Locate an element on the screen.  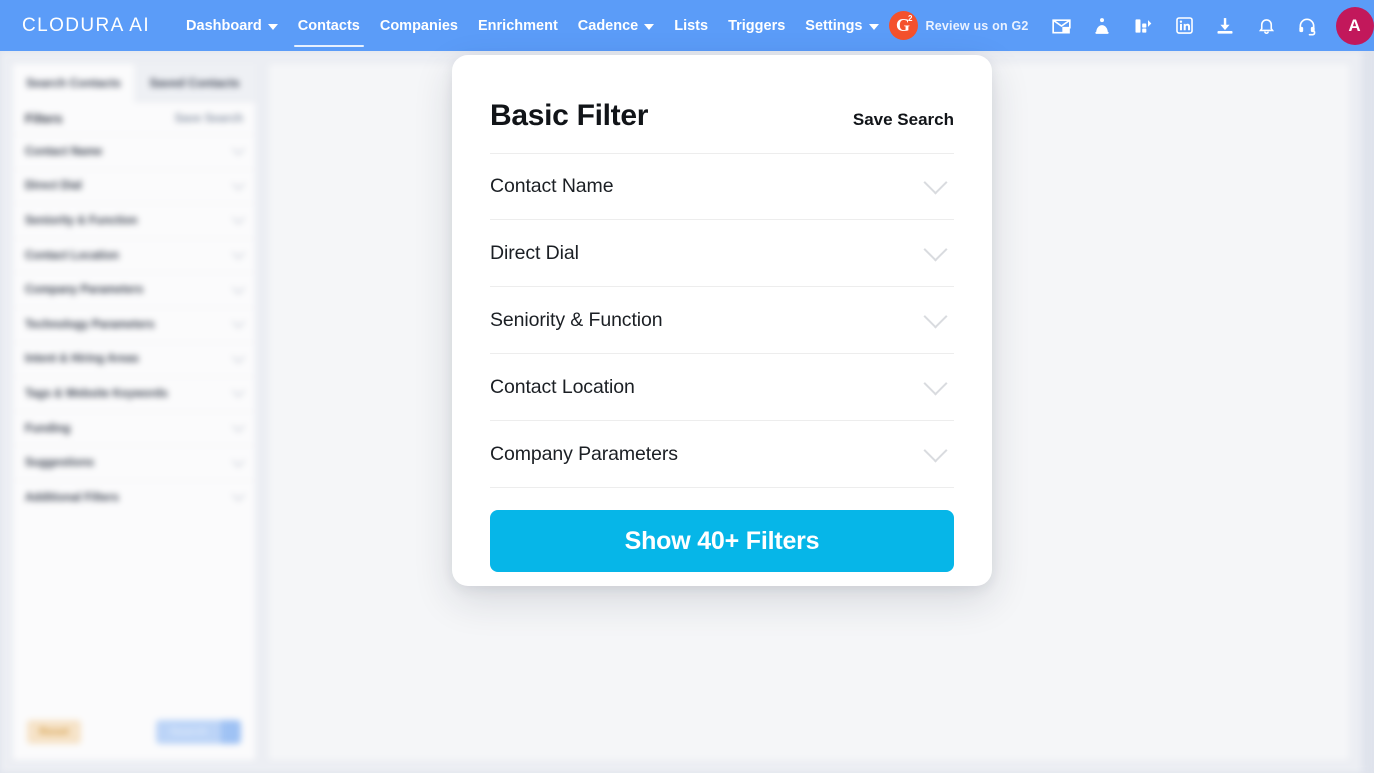
modal-filter-label: Contact Location is located at coordinates (562, 386).